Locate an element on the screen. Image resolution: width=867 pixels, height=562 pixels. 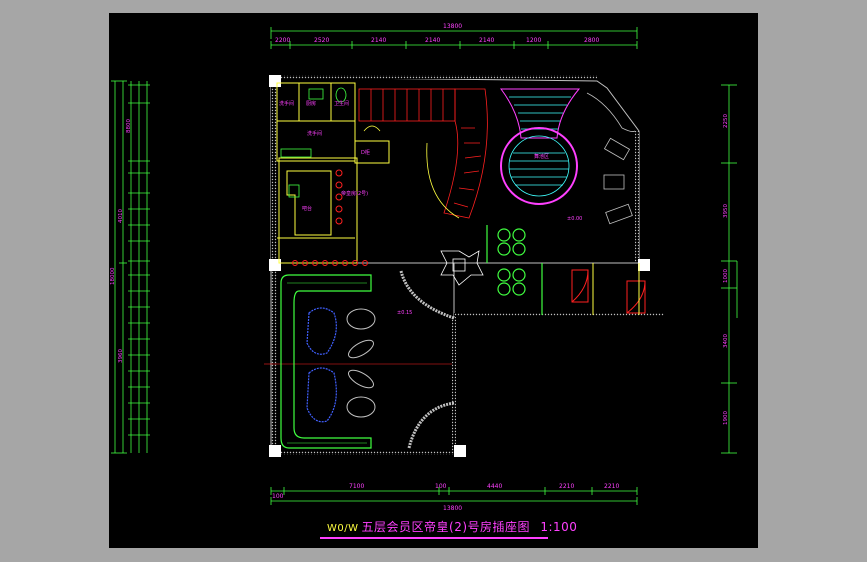
dim-bottom-4: 4440 is located at coordinates (494, 486).